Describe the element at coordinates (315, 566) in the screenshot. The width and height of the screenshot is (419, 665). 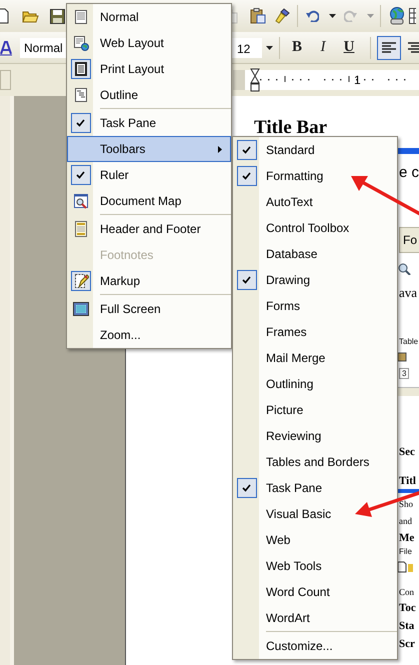
I see `menu-item: Web Tools` at that location.